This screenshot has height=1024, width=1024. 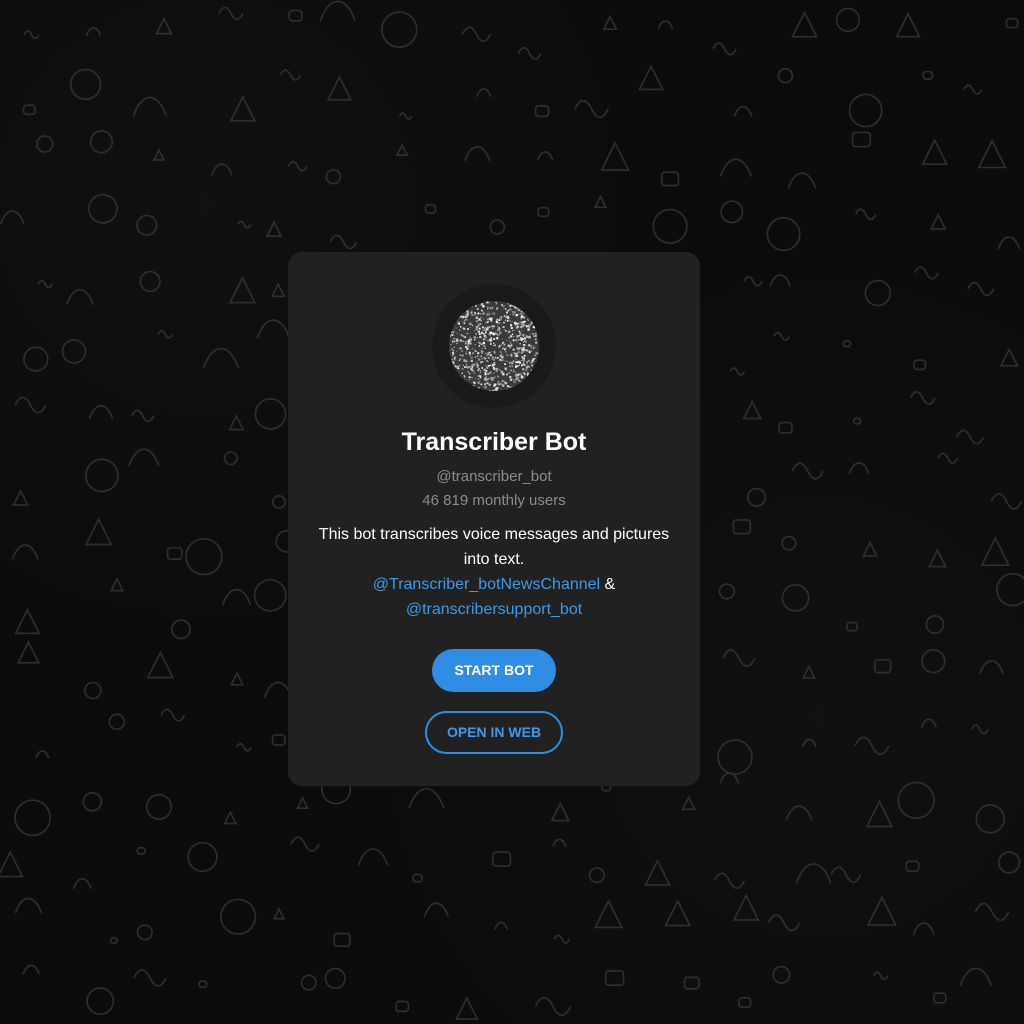 What do you see at coordinates (494, 670) in the screenshot?
I see `start-bot-button: START BOT` at bounding box center [494, 670].